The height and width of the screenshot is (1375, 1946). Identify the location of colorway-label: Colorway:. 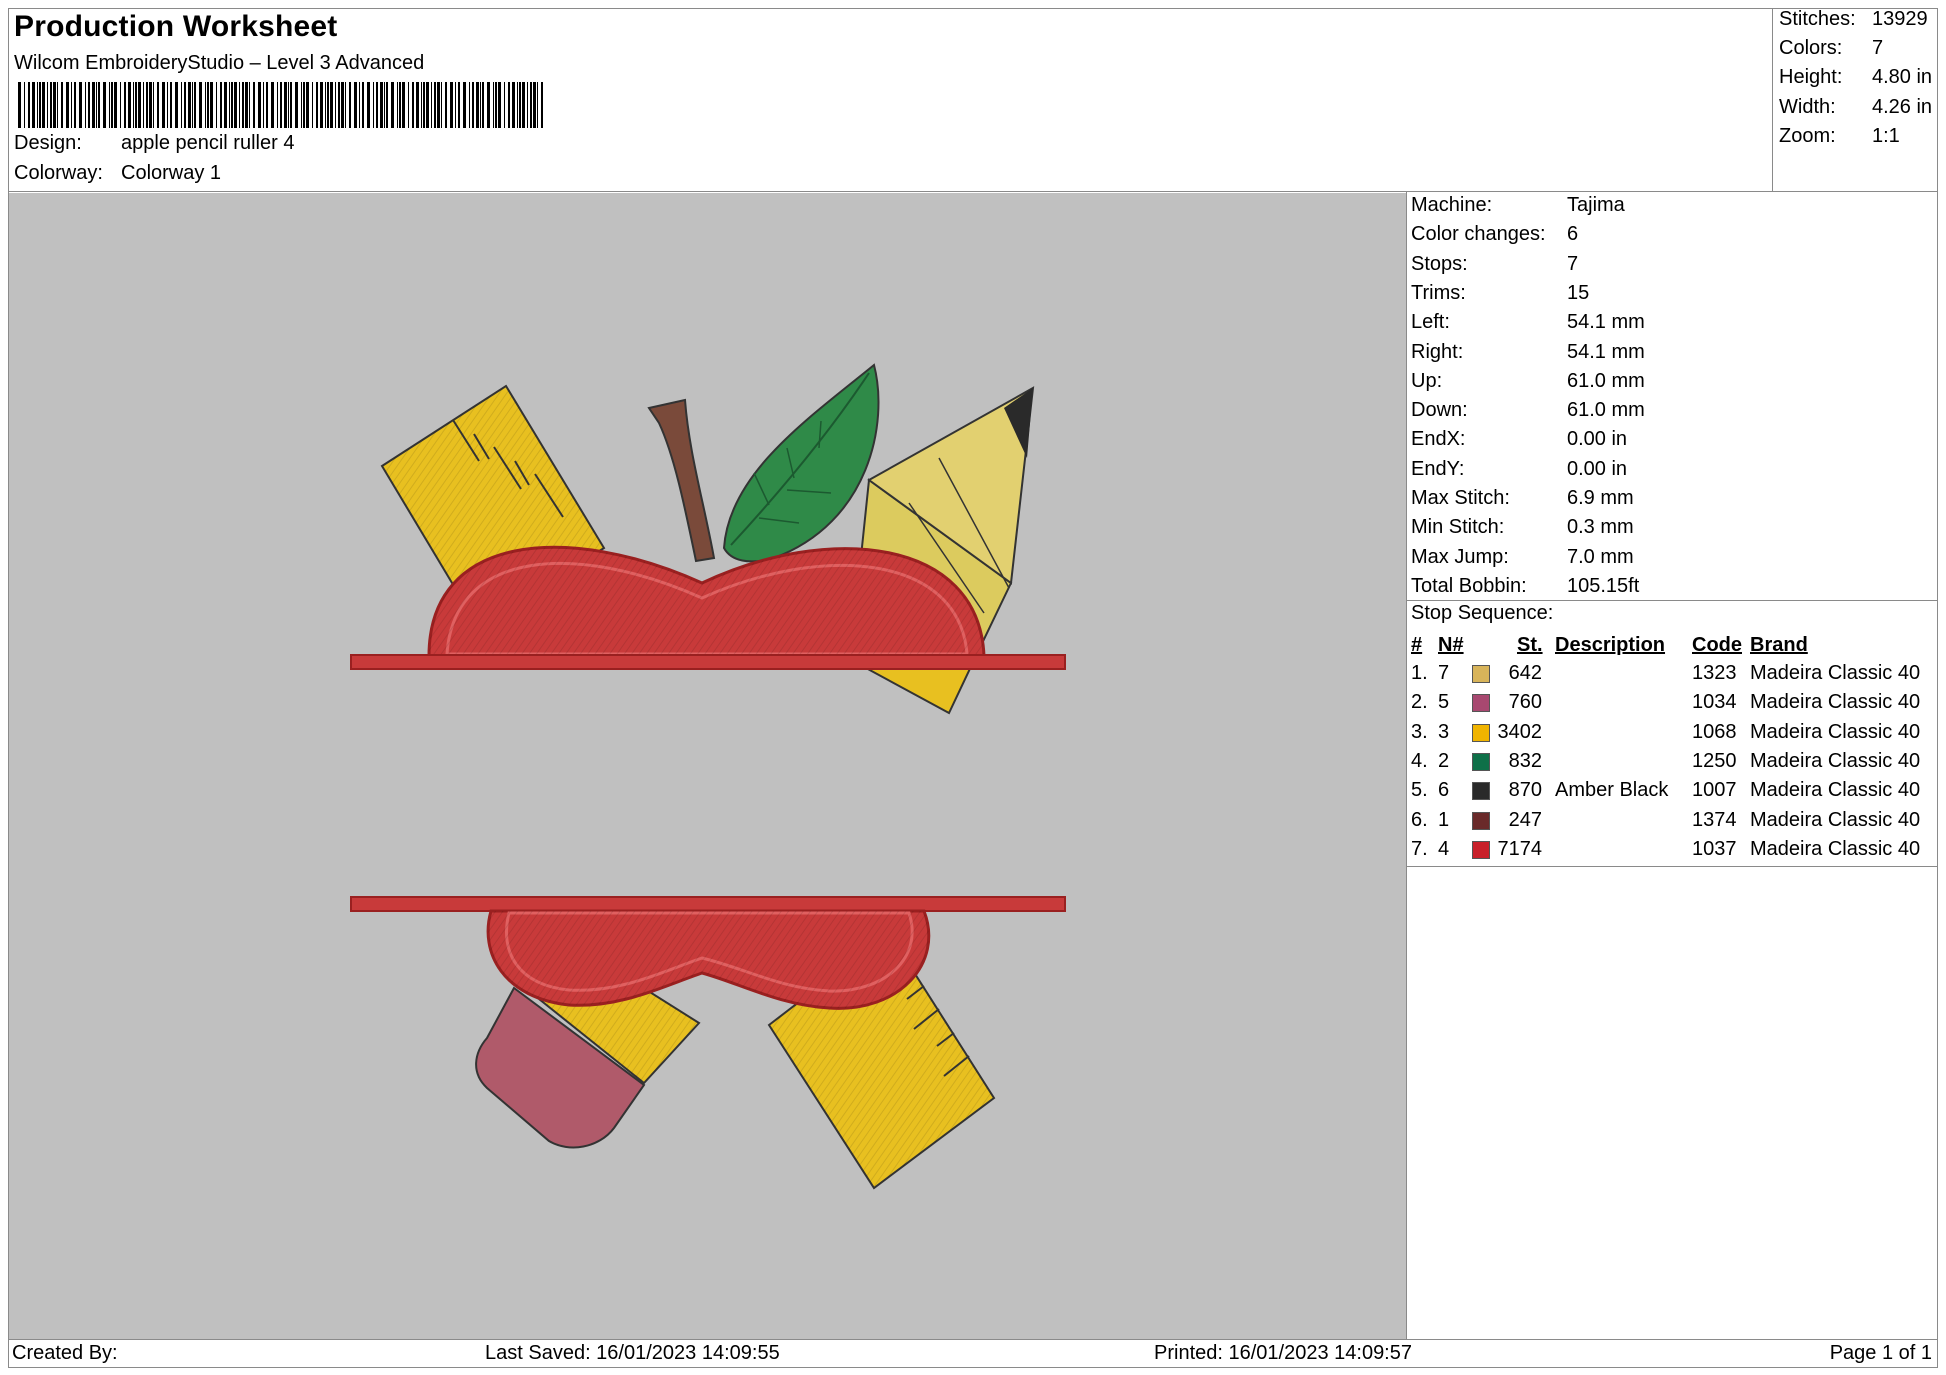
(58, 173).